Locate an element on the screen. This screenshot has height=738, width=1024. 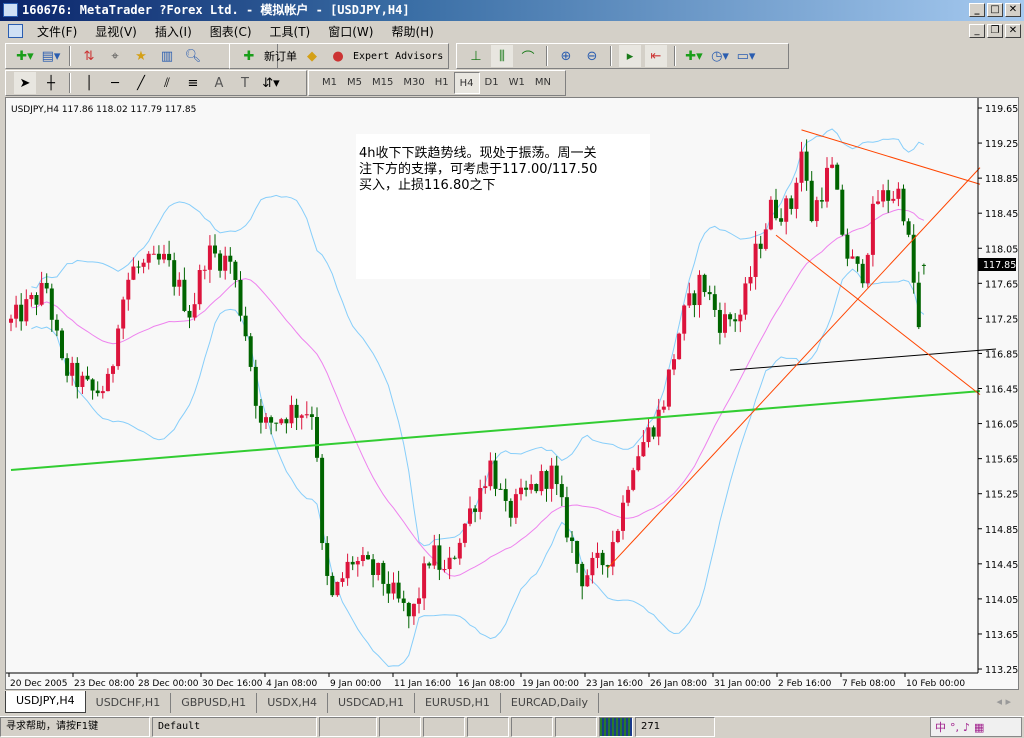
indicators-icon: ✚▾ is located at coordinates (694, 56).